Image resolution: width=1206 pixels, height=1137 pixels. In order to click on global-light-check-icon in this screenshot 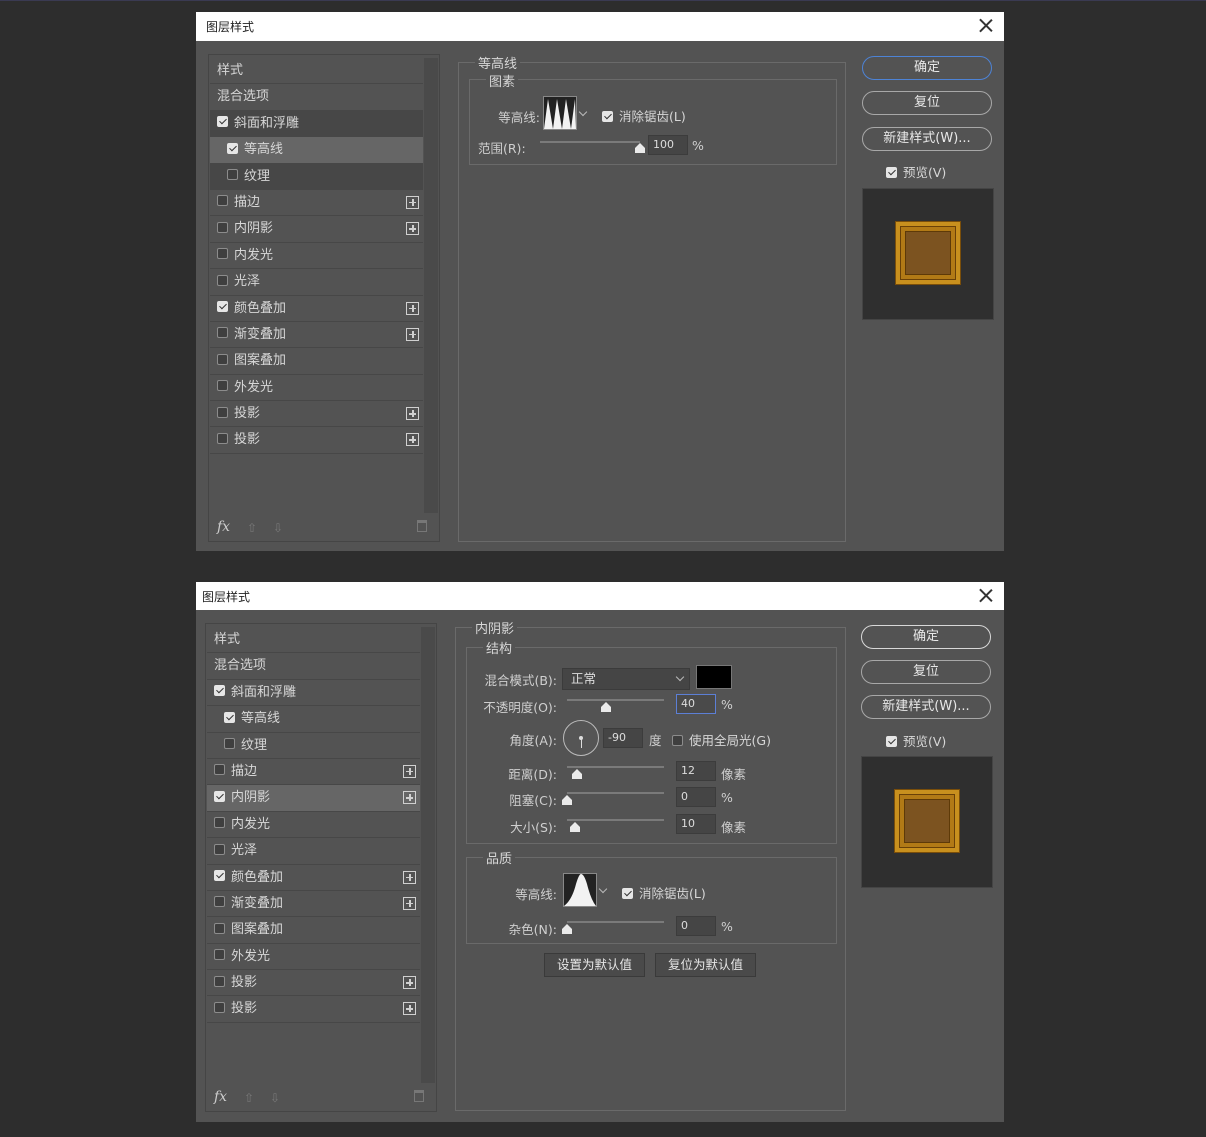, I will do `click(677, 740)`.